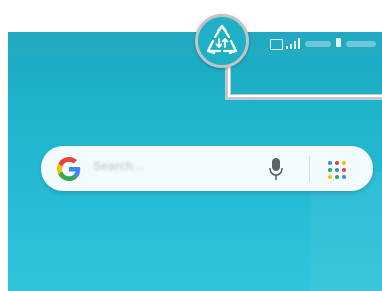 The height and width of the screenshot is (291, 382). I want to click on status-blurred-text, so click(318, 44).